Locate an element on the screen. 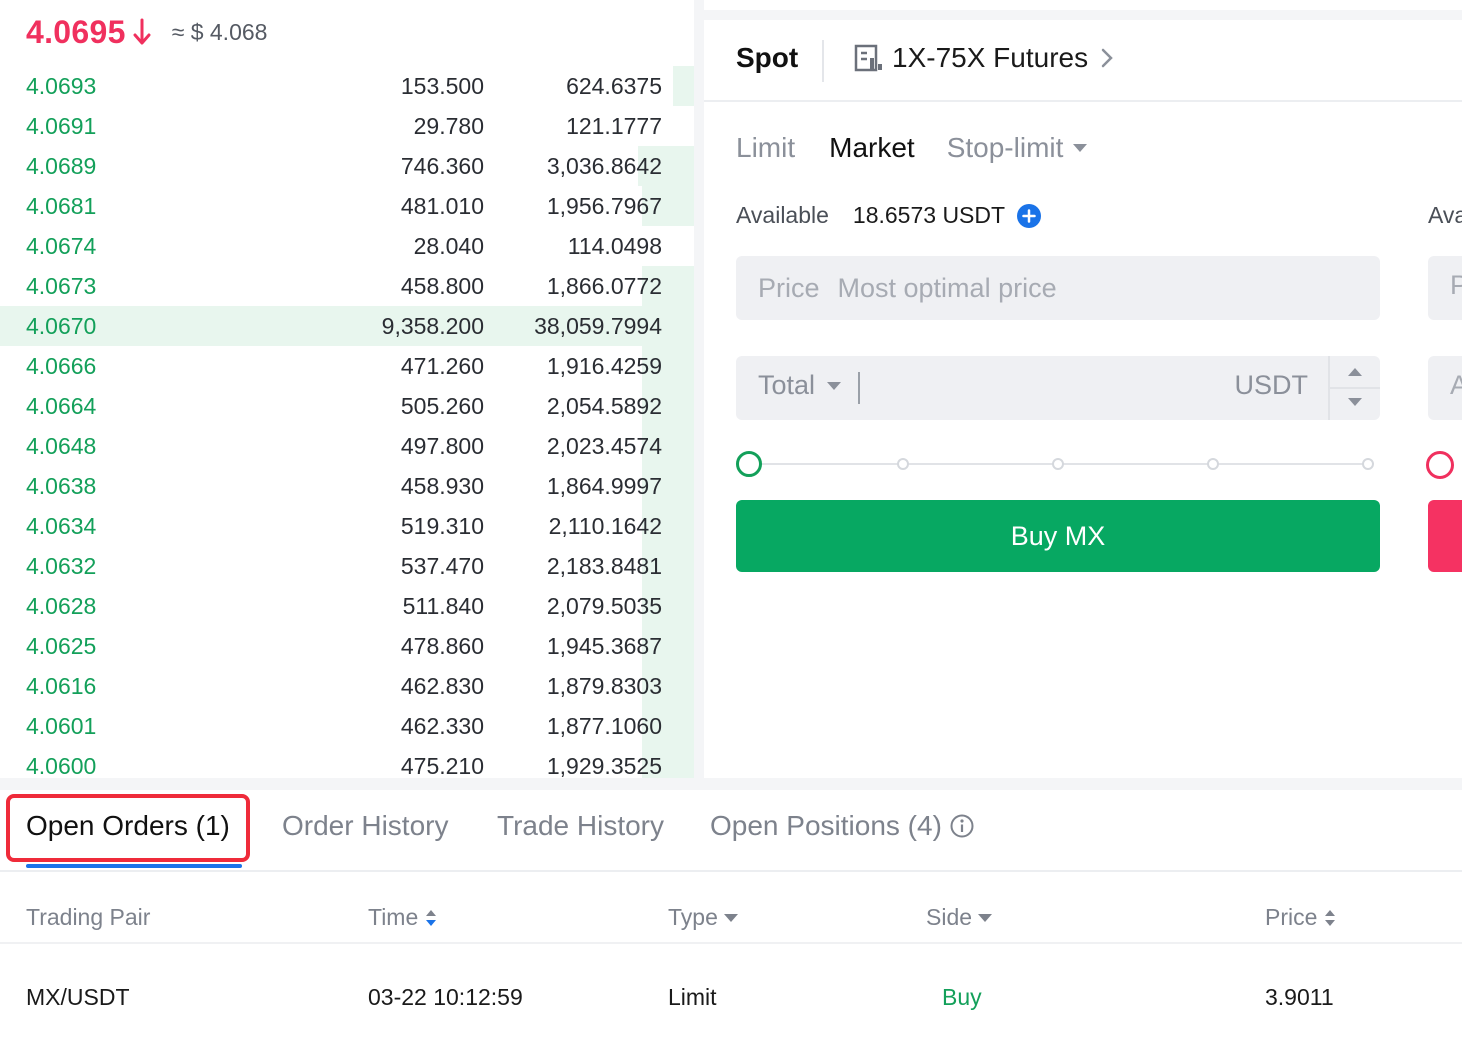  order-book-total: 2,023.4574 is located at coordinates (604, 446).